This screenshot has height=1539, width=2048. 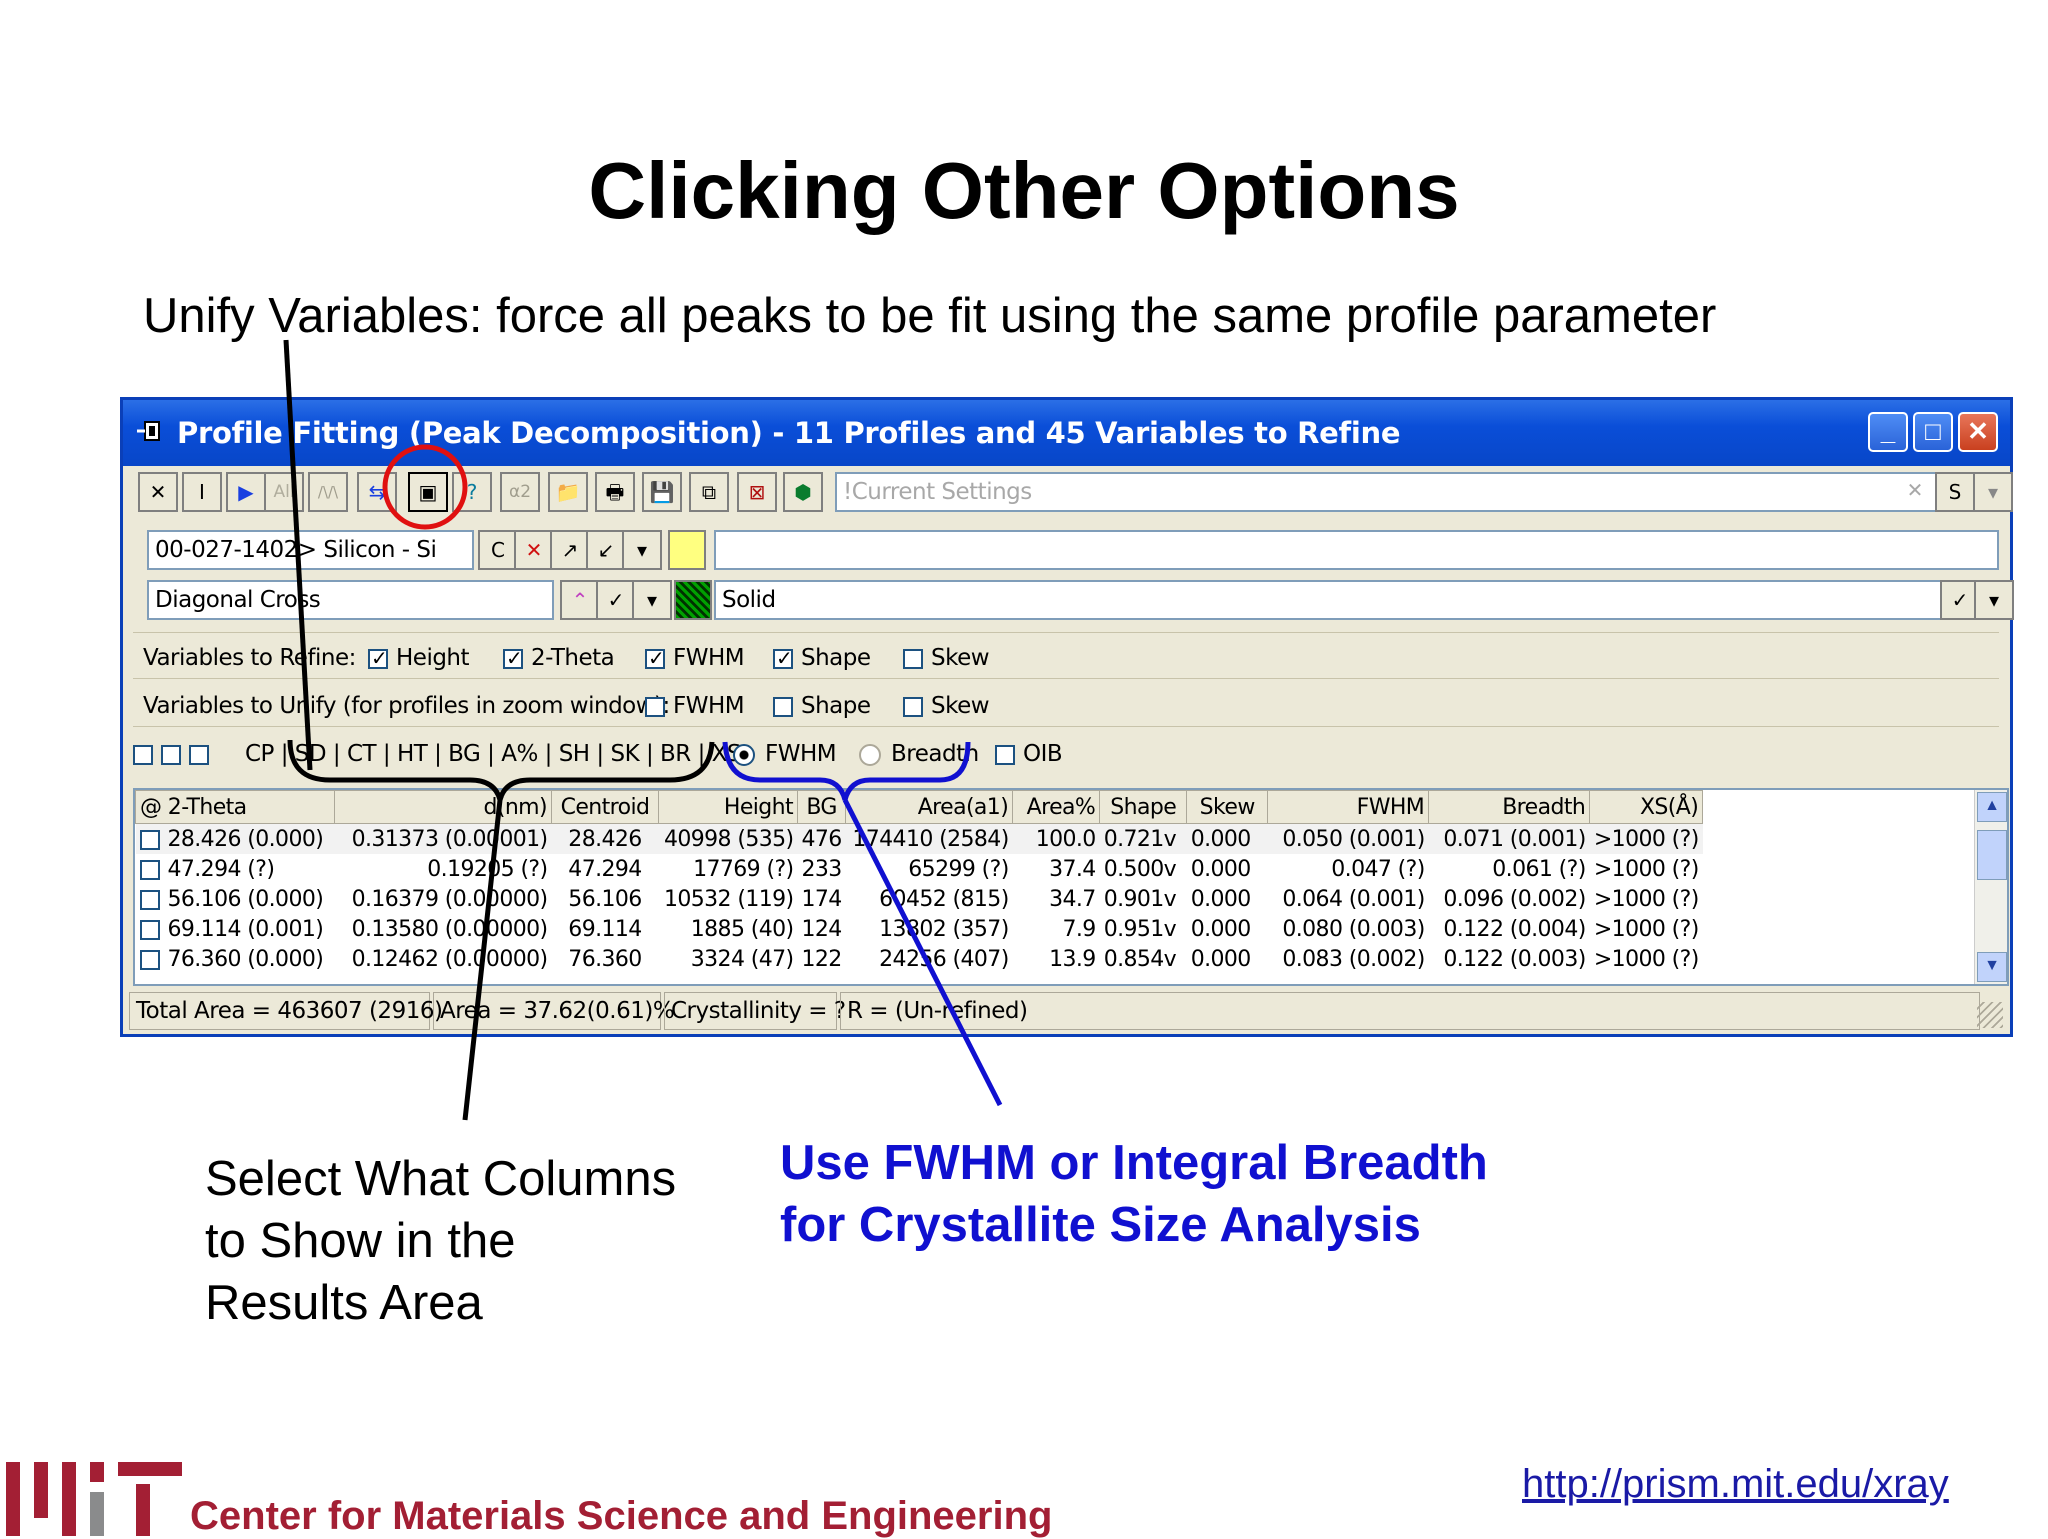 I want to click on save-icon: 💾, so click(x=662, y=492).